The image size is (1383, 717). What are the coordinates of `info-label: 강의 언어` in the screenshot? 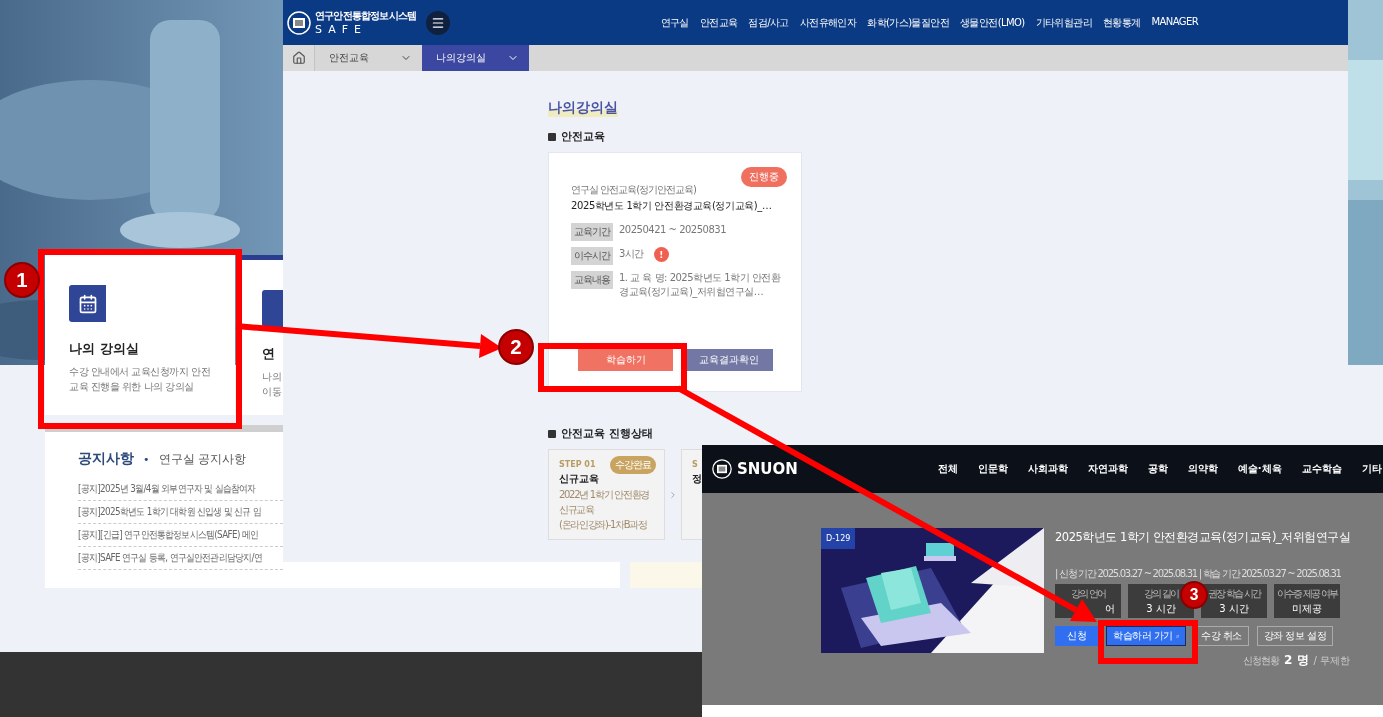 It's located at (1088, 593).